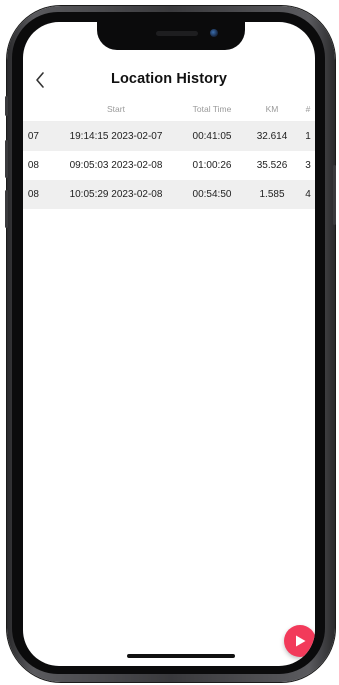 The image size is (339, 685). Describe the element at coordinates (169, 165) in the screenshot. I see `table-row: 08 09:05:03 2023-02-08 01:00:26 35.526 3` at that location.